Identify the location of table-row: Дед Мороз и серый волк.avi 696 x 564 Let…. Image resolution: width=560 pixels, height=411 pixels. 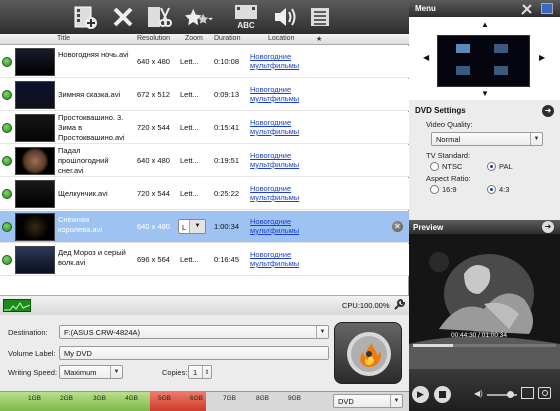
(204, 260).